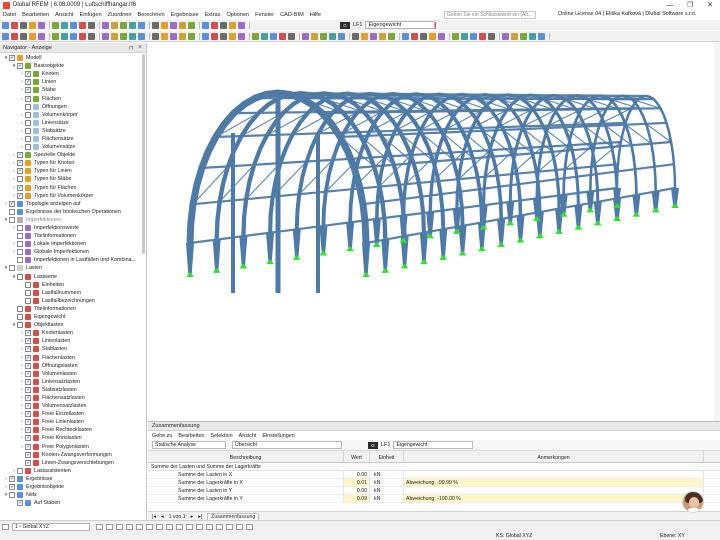 This screenshot has height=540, width=720. Describe the element at coordinates (717, 232) in the screenshot. I see `viewport-scrollbar` at that location.